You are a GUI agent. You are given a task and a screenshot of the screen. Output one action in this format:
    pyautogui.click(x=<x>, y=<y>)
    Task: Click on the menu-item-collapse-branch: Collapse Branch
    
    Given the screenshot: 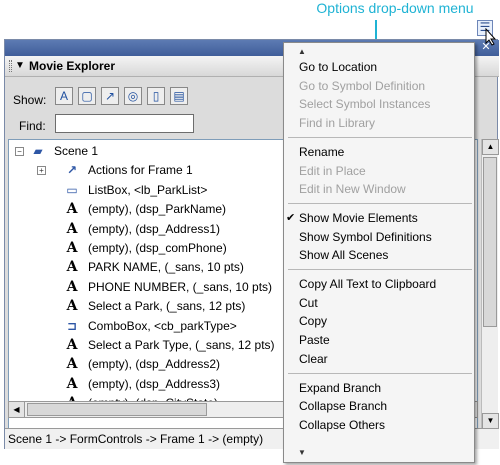 What is the action you would take?
    pyautogui.click(x=379, y=406)
    